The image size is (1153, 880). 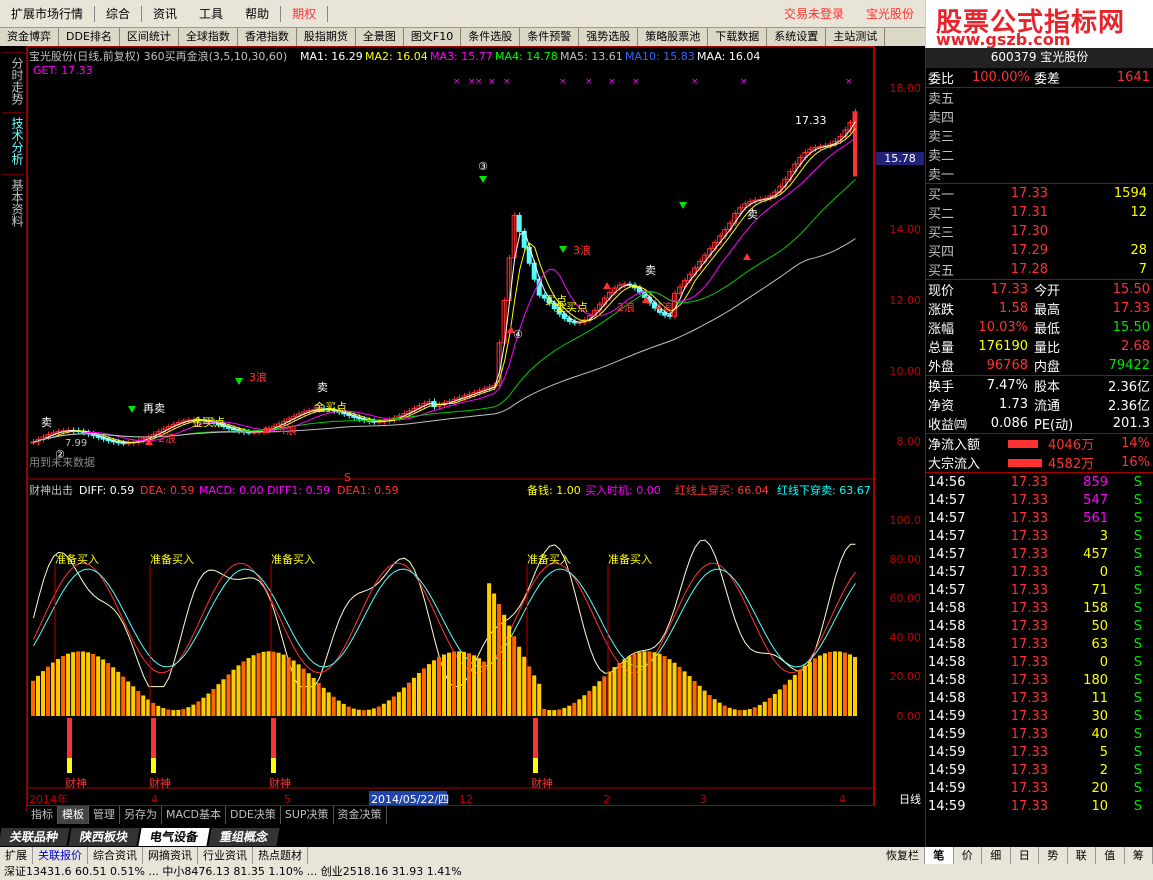 What do you see at coordinates (29, 37) in the screenshot?
I see `toolbar-button: 资金博弈` at bounding box center [29, 37].